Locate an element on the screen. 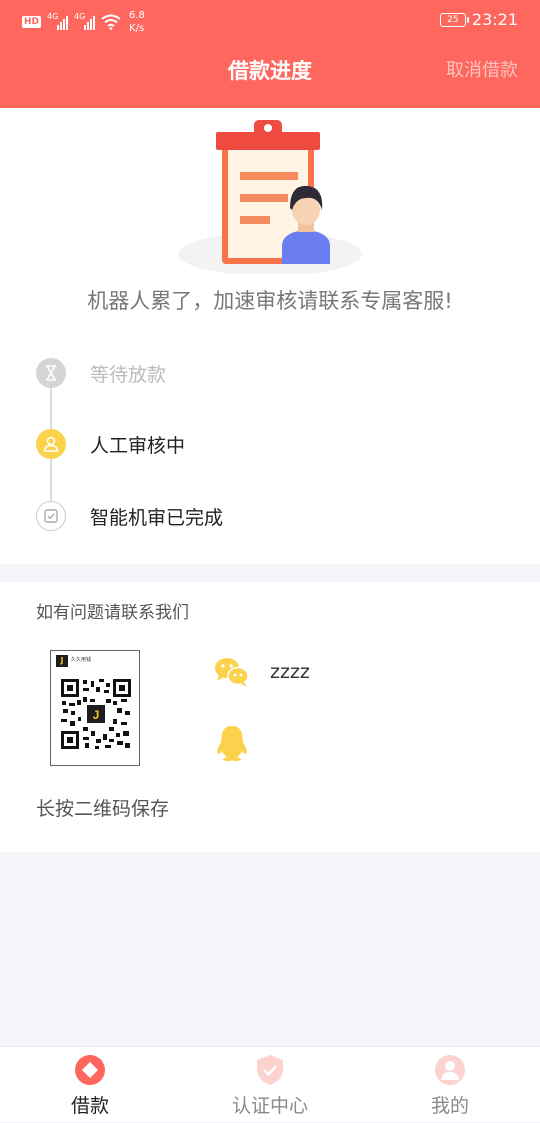 The height and width of the screenshot is (1123, 540). profile-icon is located at coordinates (450, 1070).